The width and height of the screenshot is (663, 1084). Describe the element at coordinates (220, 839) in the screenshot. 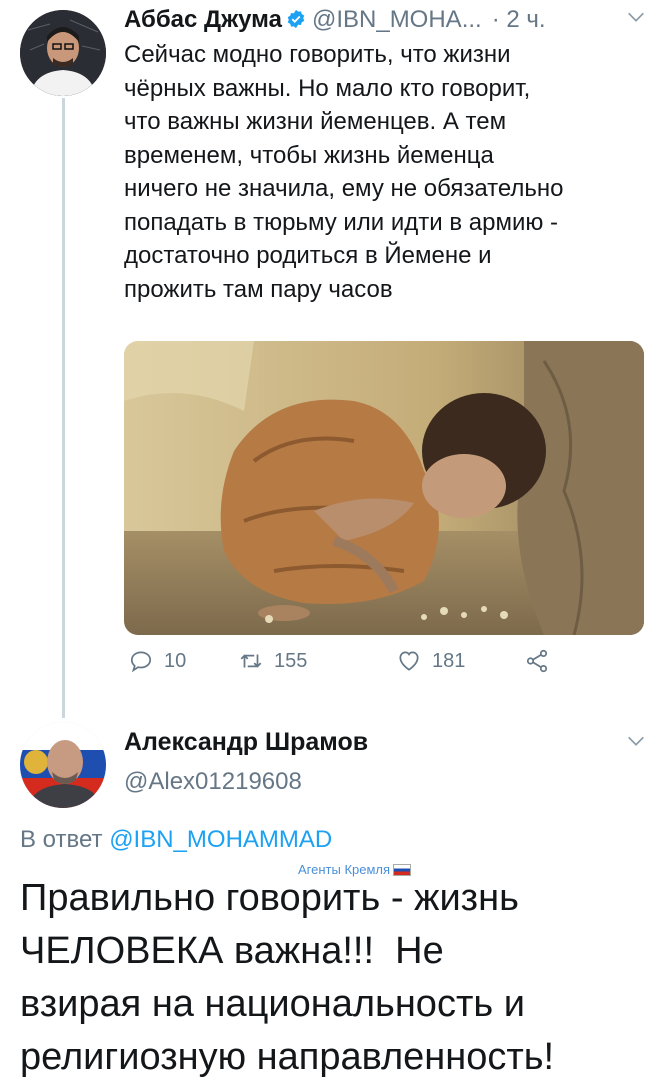

I see `reply-mention-link: @IBN_MOHAMMAD` at that location.